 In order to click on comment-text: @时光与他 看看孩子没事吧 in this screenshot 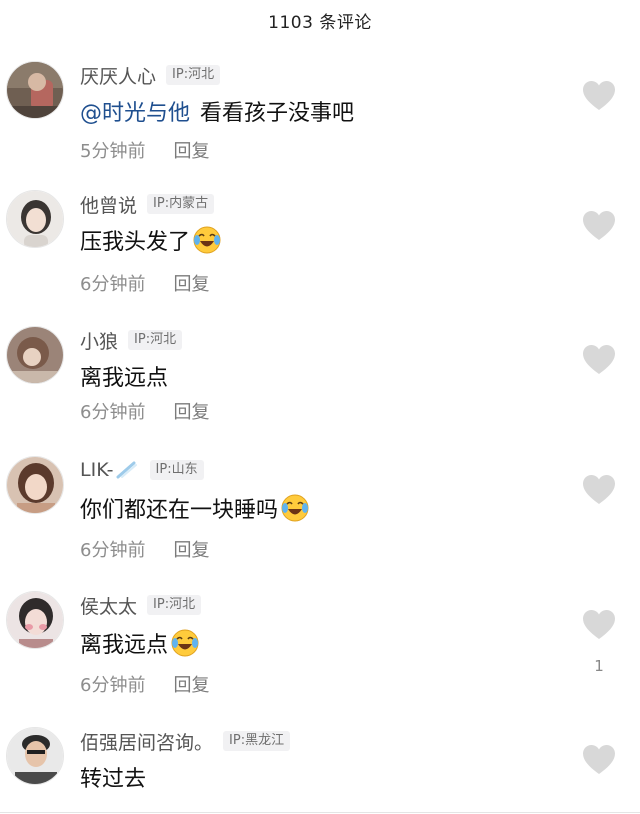, I will do `click(217, 111)`.